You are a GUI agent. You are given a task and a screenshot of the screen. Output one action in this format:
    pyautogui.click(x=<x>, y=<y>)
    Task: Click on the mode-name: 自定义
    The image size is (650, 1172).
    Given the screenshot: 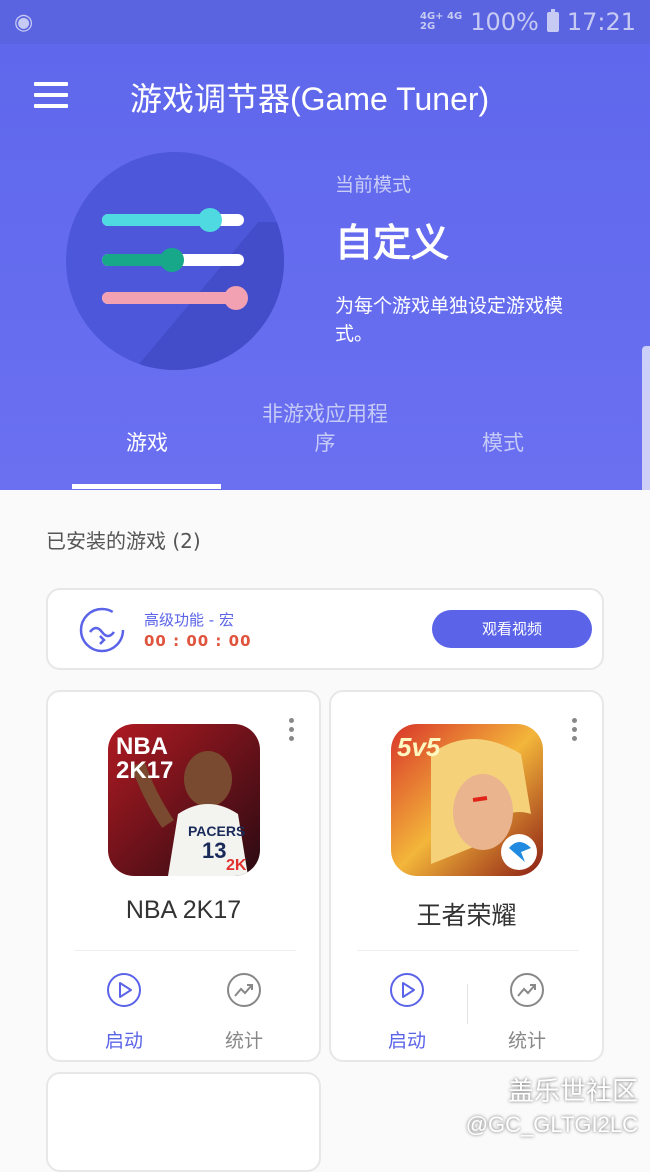 What is the action you would take?
    pyautogui.click(x=392, y=243)
    